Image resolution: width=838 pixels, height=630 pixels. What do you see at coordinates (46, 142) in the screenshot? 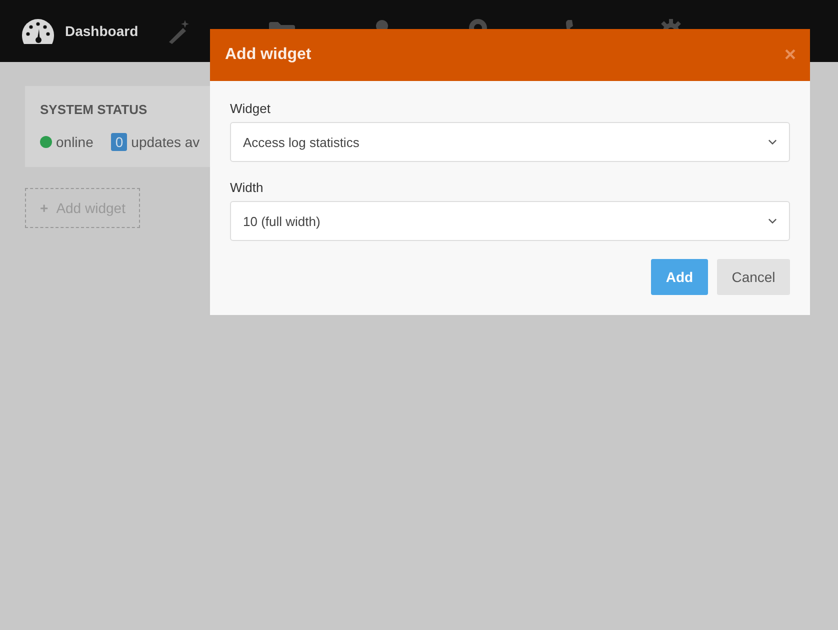
I see `status-dot` at bounding box center [46, 142].